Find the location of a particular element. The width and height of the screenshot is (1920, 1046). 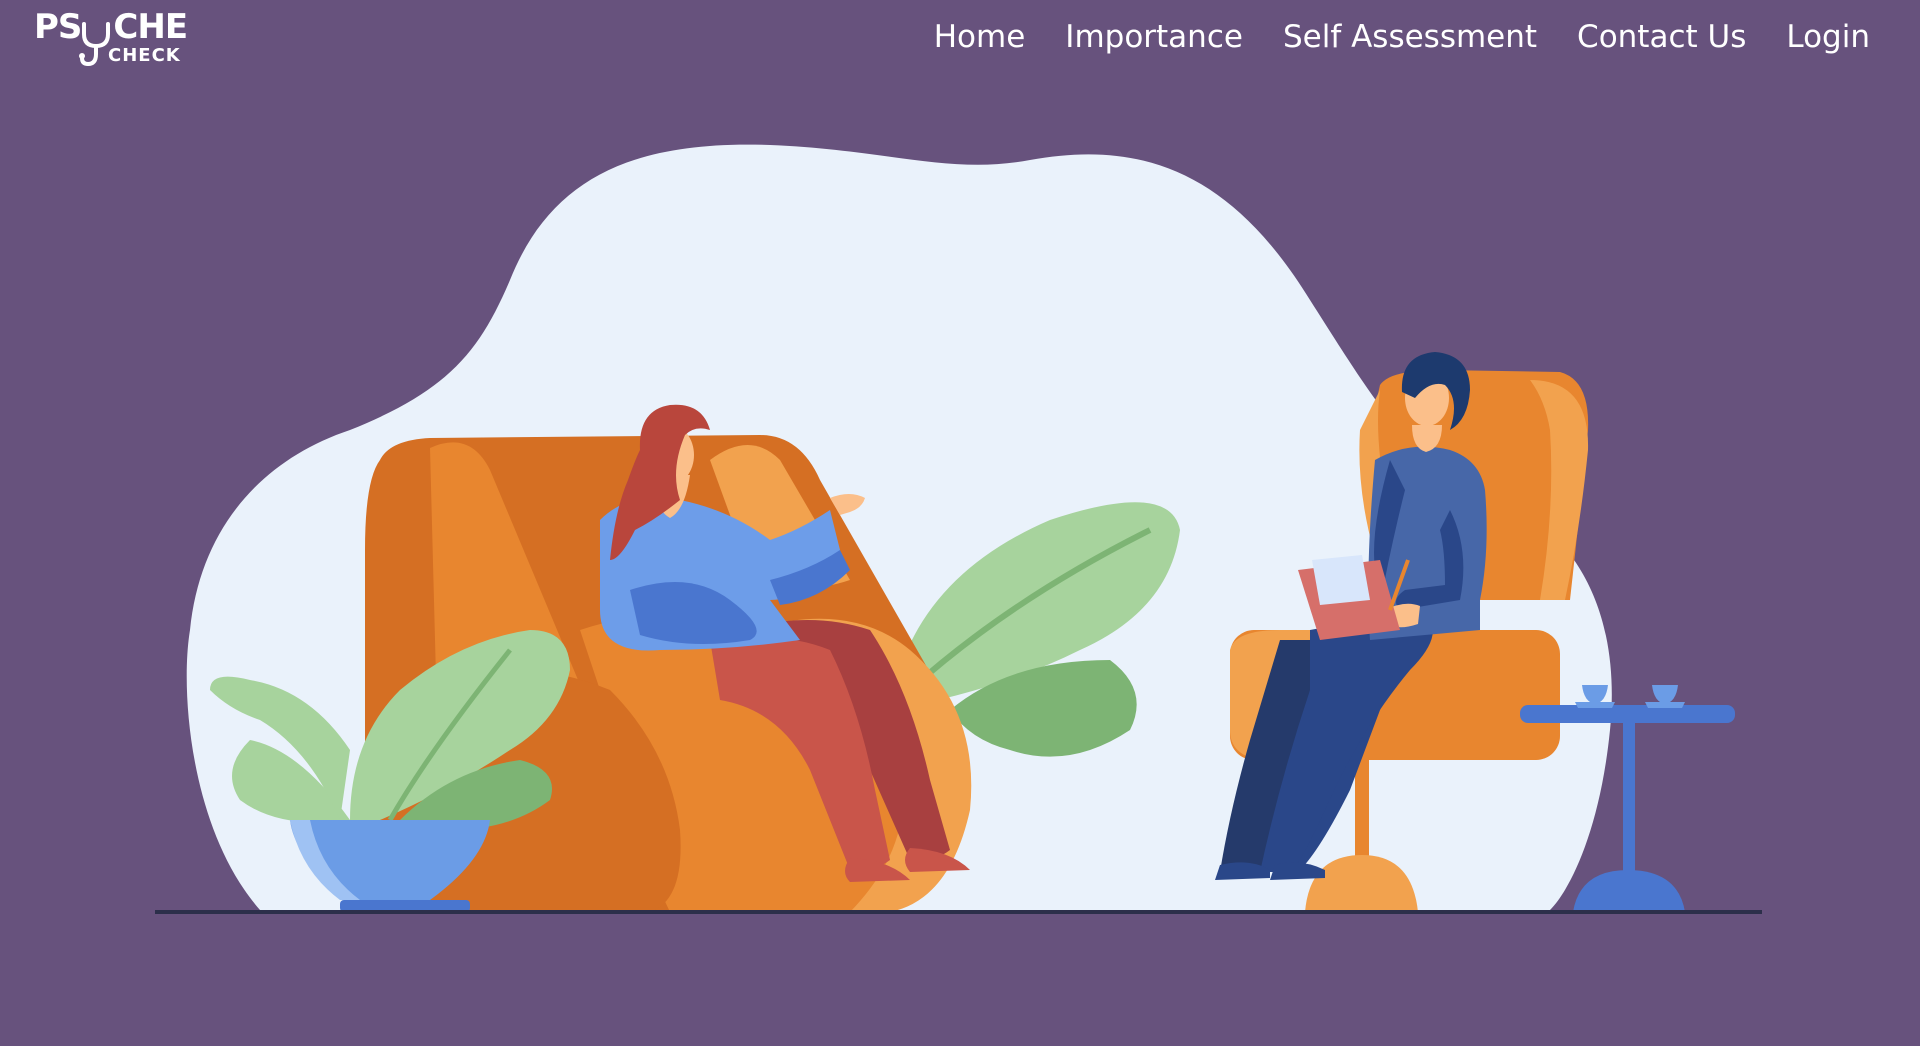

nav-importance-link: Importance is located at coordinates (1154, 37).